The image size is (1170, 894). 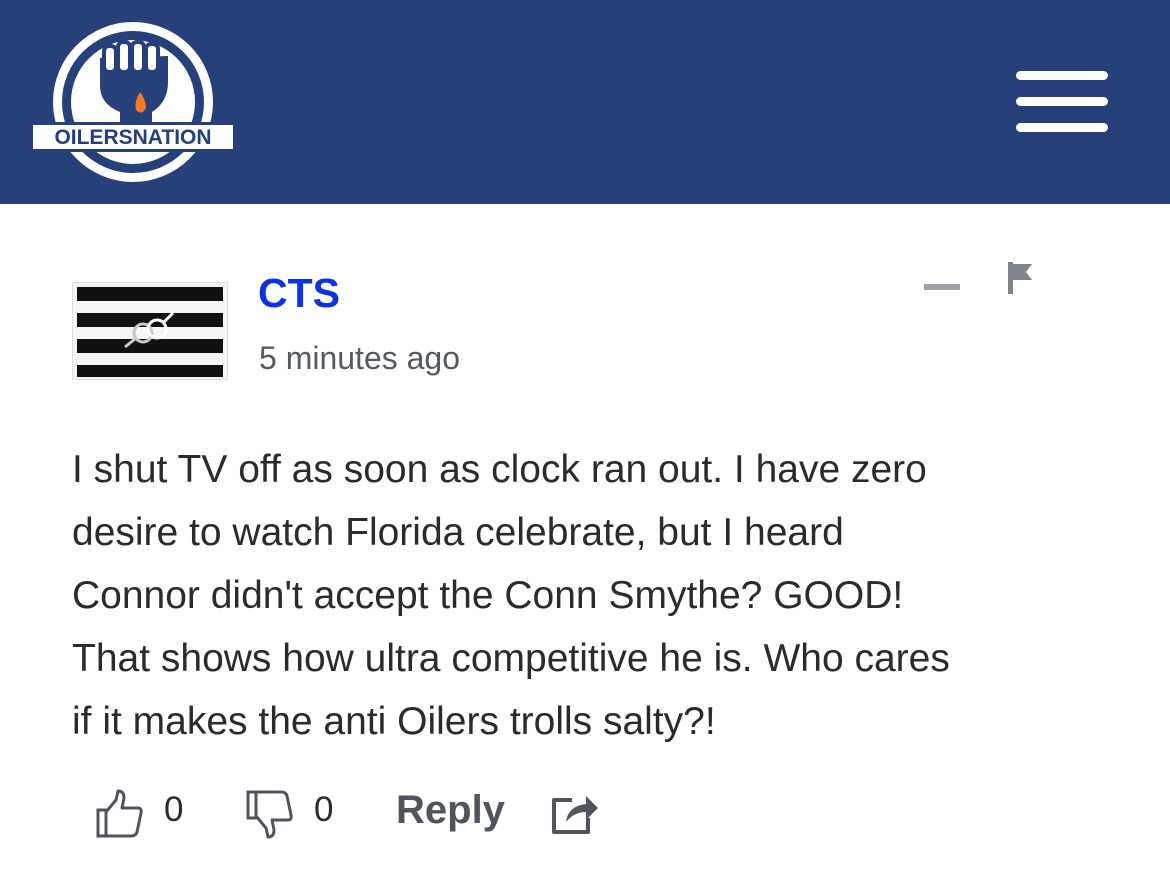 I want to click on fist-logo-icon: OILERSNATION, so click(x=133, y=102).